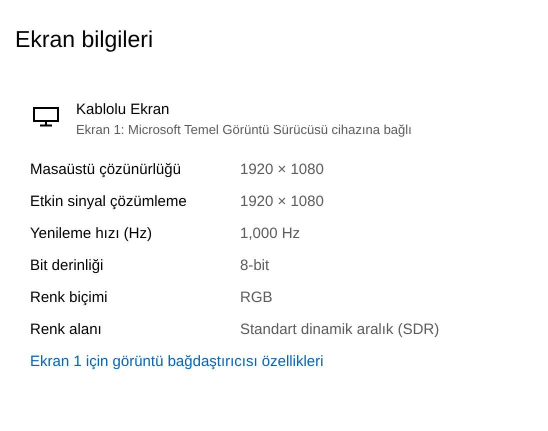 The width and height of the screenshot is (548, 431). Describe the element at coordinates (91, 234) in the screenshot. I see `property-label: Yenileme hızı (Hz)` at that location.